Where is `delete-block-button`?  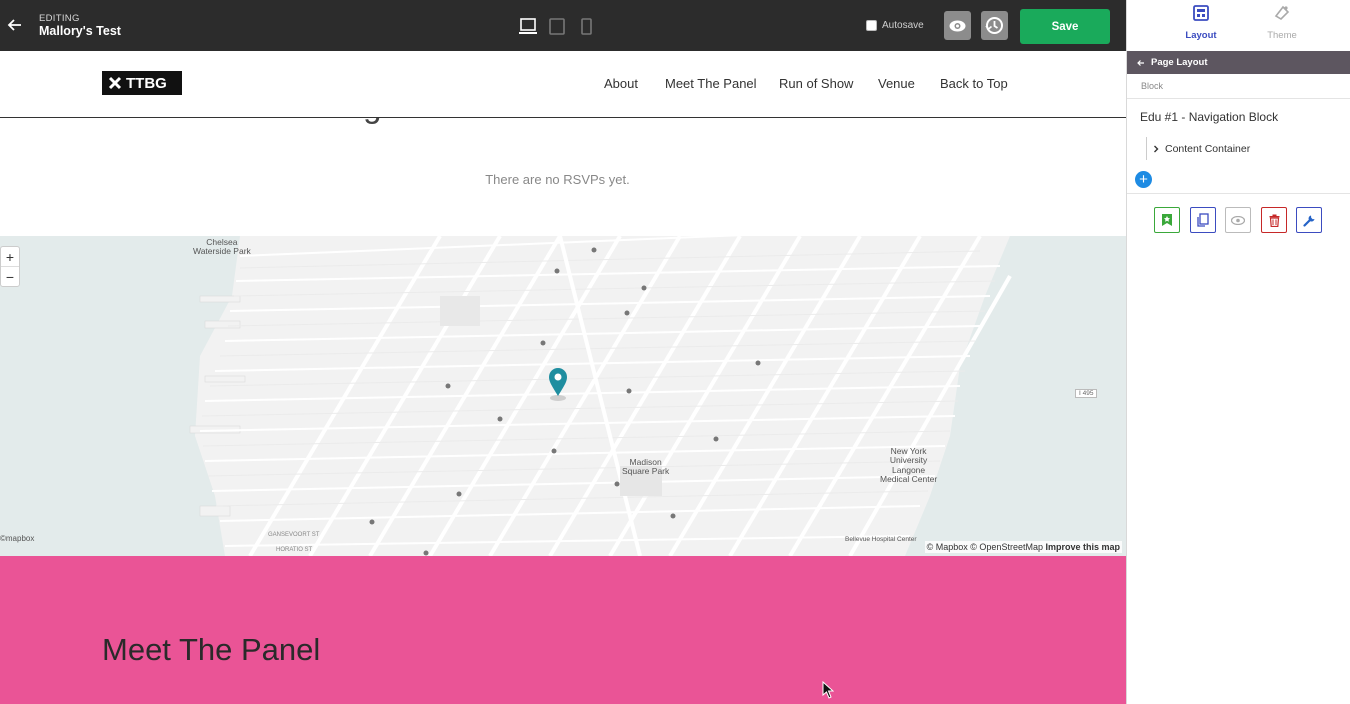
delete-block-button is located at coordinates (1274, 220).